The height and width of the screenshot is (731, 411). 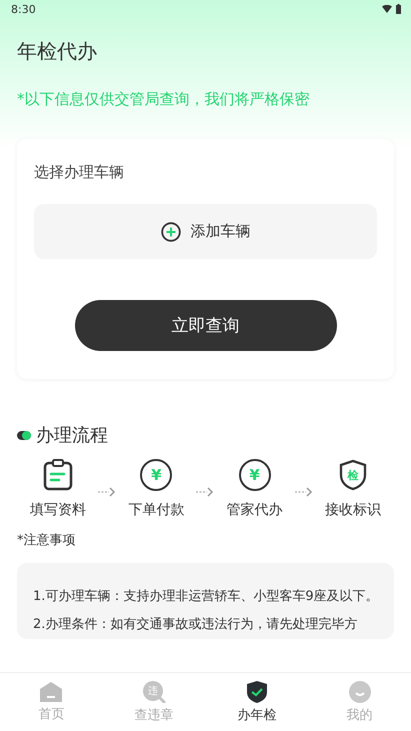 I want to click on step-label: 接收标识, so click(x=352, y=510).